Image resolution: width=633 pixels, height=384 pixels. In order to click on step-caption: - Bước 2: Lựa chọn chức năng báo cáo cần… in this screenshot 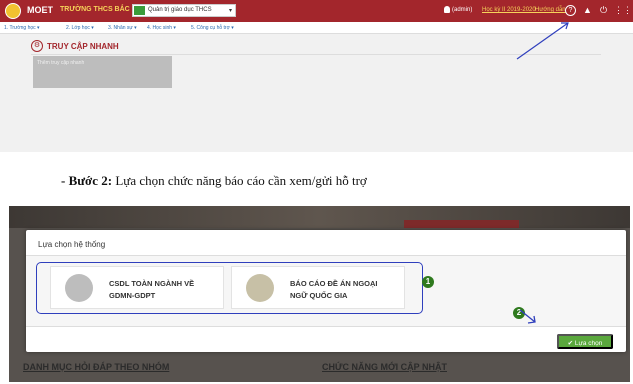, I will do `click(214, 181)`.